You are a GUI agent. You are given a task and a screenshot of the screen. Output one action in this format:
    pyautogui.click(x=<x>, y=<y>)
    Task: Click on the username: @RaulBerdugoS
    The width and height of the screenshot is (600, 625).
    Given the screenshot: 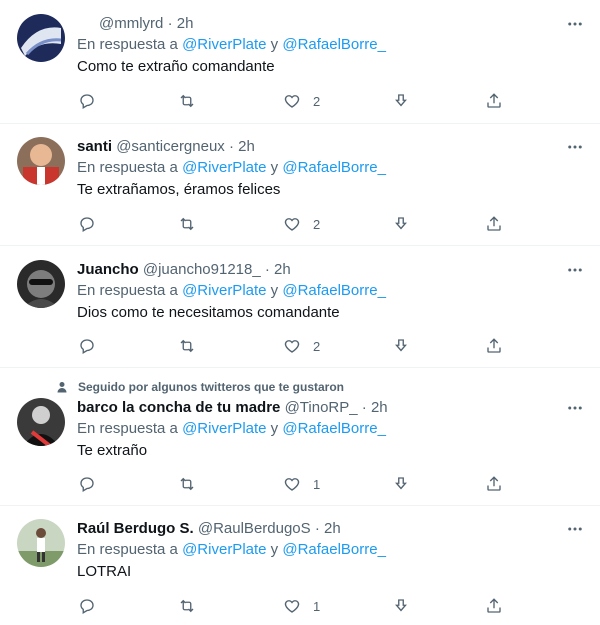 What is the action you would take?
    pyautogui.click(x=254, y=528)
    